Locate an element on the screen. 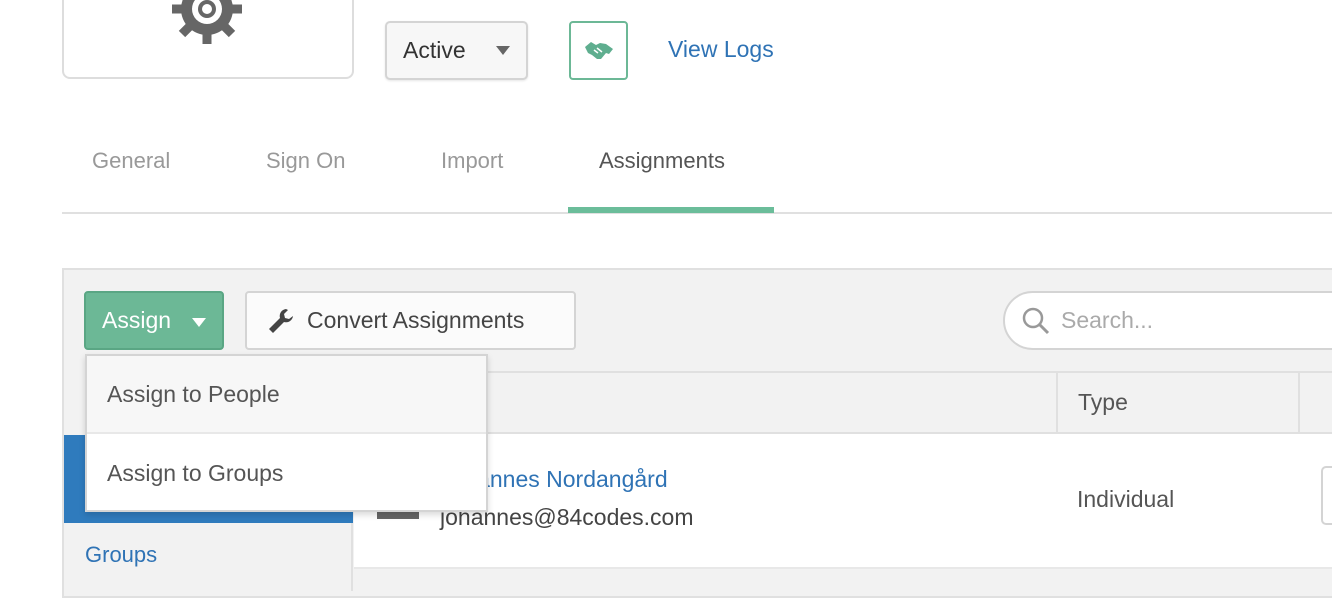 The height and width of the screenshot is (598, 1332). menu-item-assign-to-people: Assign to People is located at coordinates (286, 395).